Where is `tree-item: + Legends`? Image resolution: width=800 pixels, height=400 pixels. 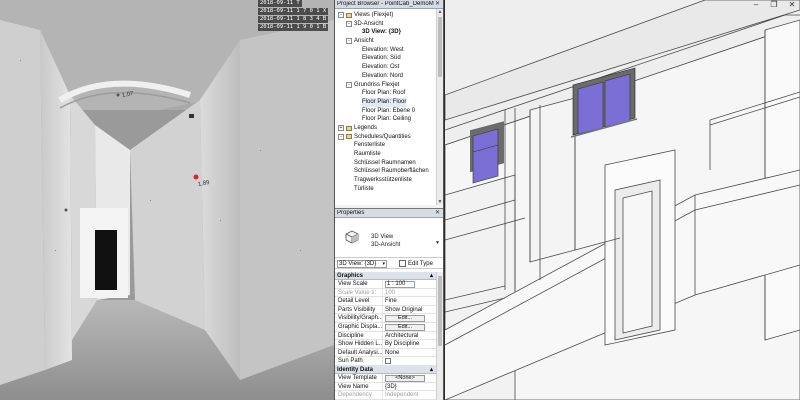 tree-item: + Legends is located at coordinates (385, 128).